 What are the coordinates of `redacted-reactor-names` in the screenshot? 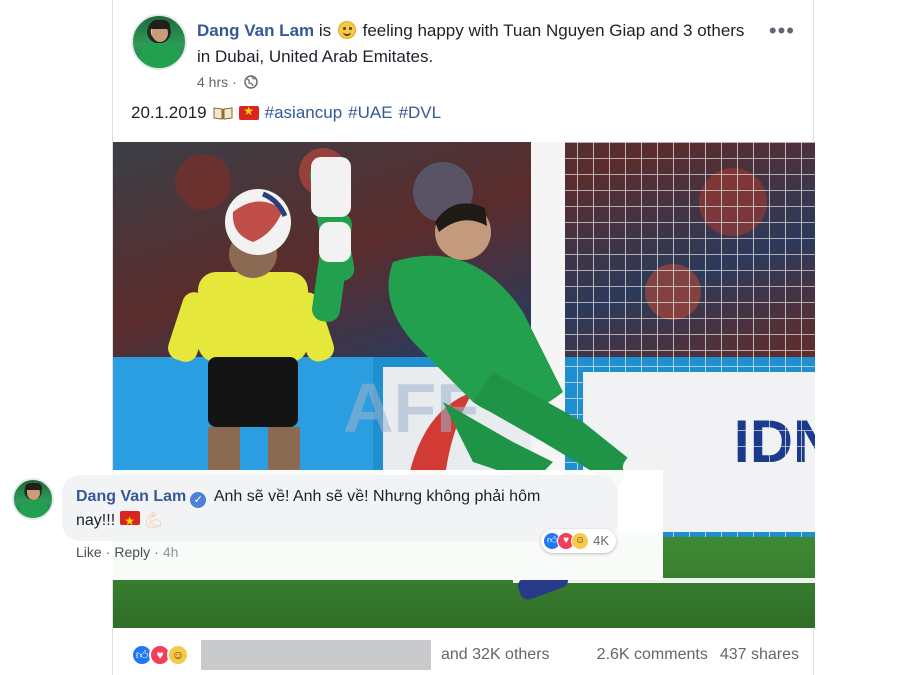 It's located at (316, 655).